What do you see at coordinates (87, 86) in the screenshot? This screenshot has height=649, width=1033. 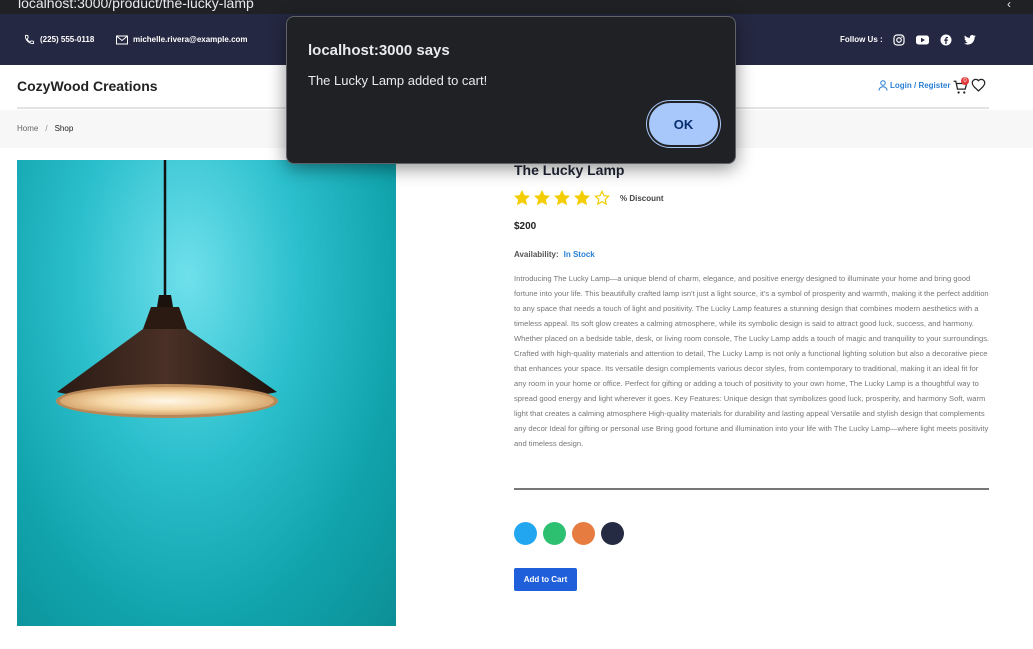 I see `brand-logo: CozyWood Creations` at bounding box center [87, 86].